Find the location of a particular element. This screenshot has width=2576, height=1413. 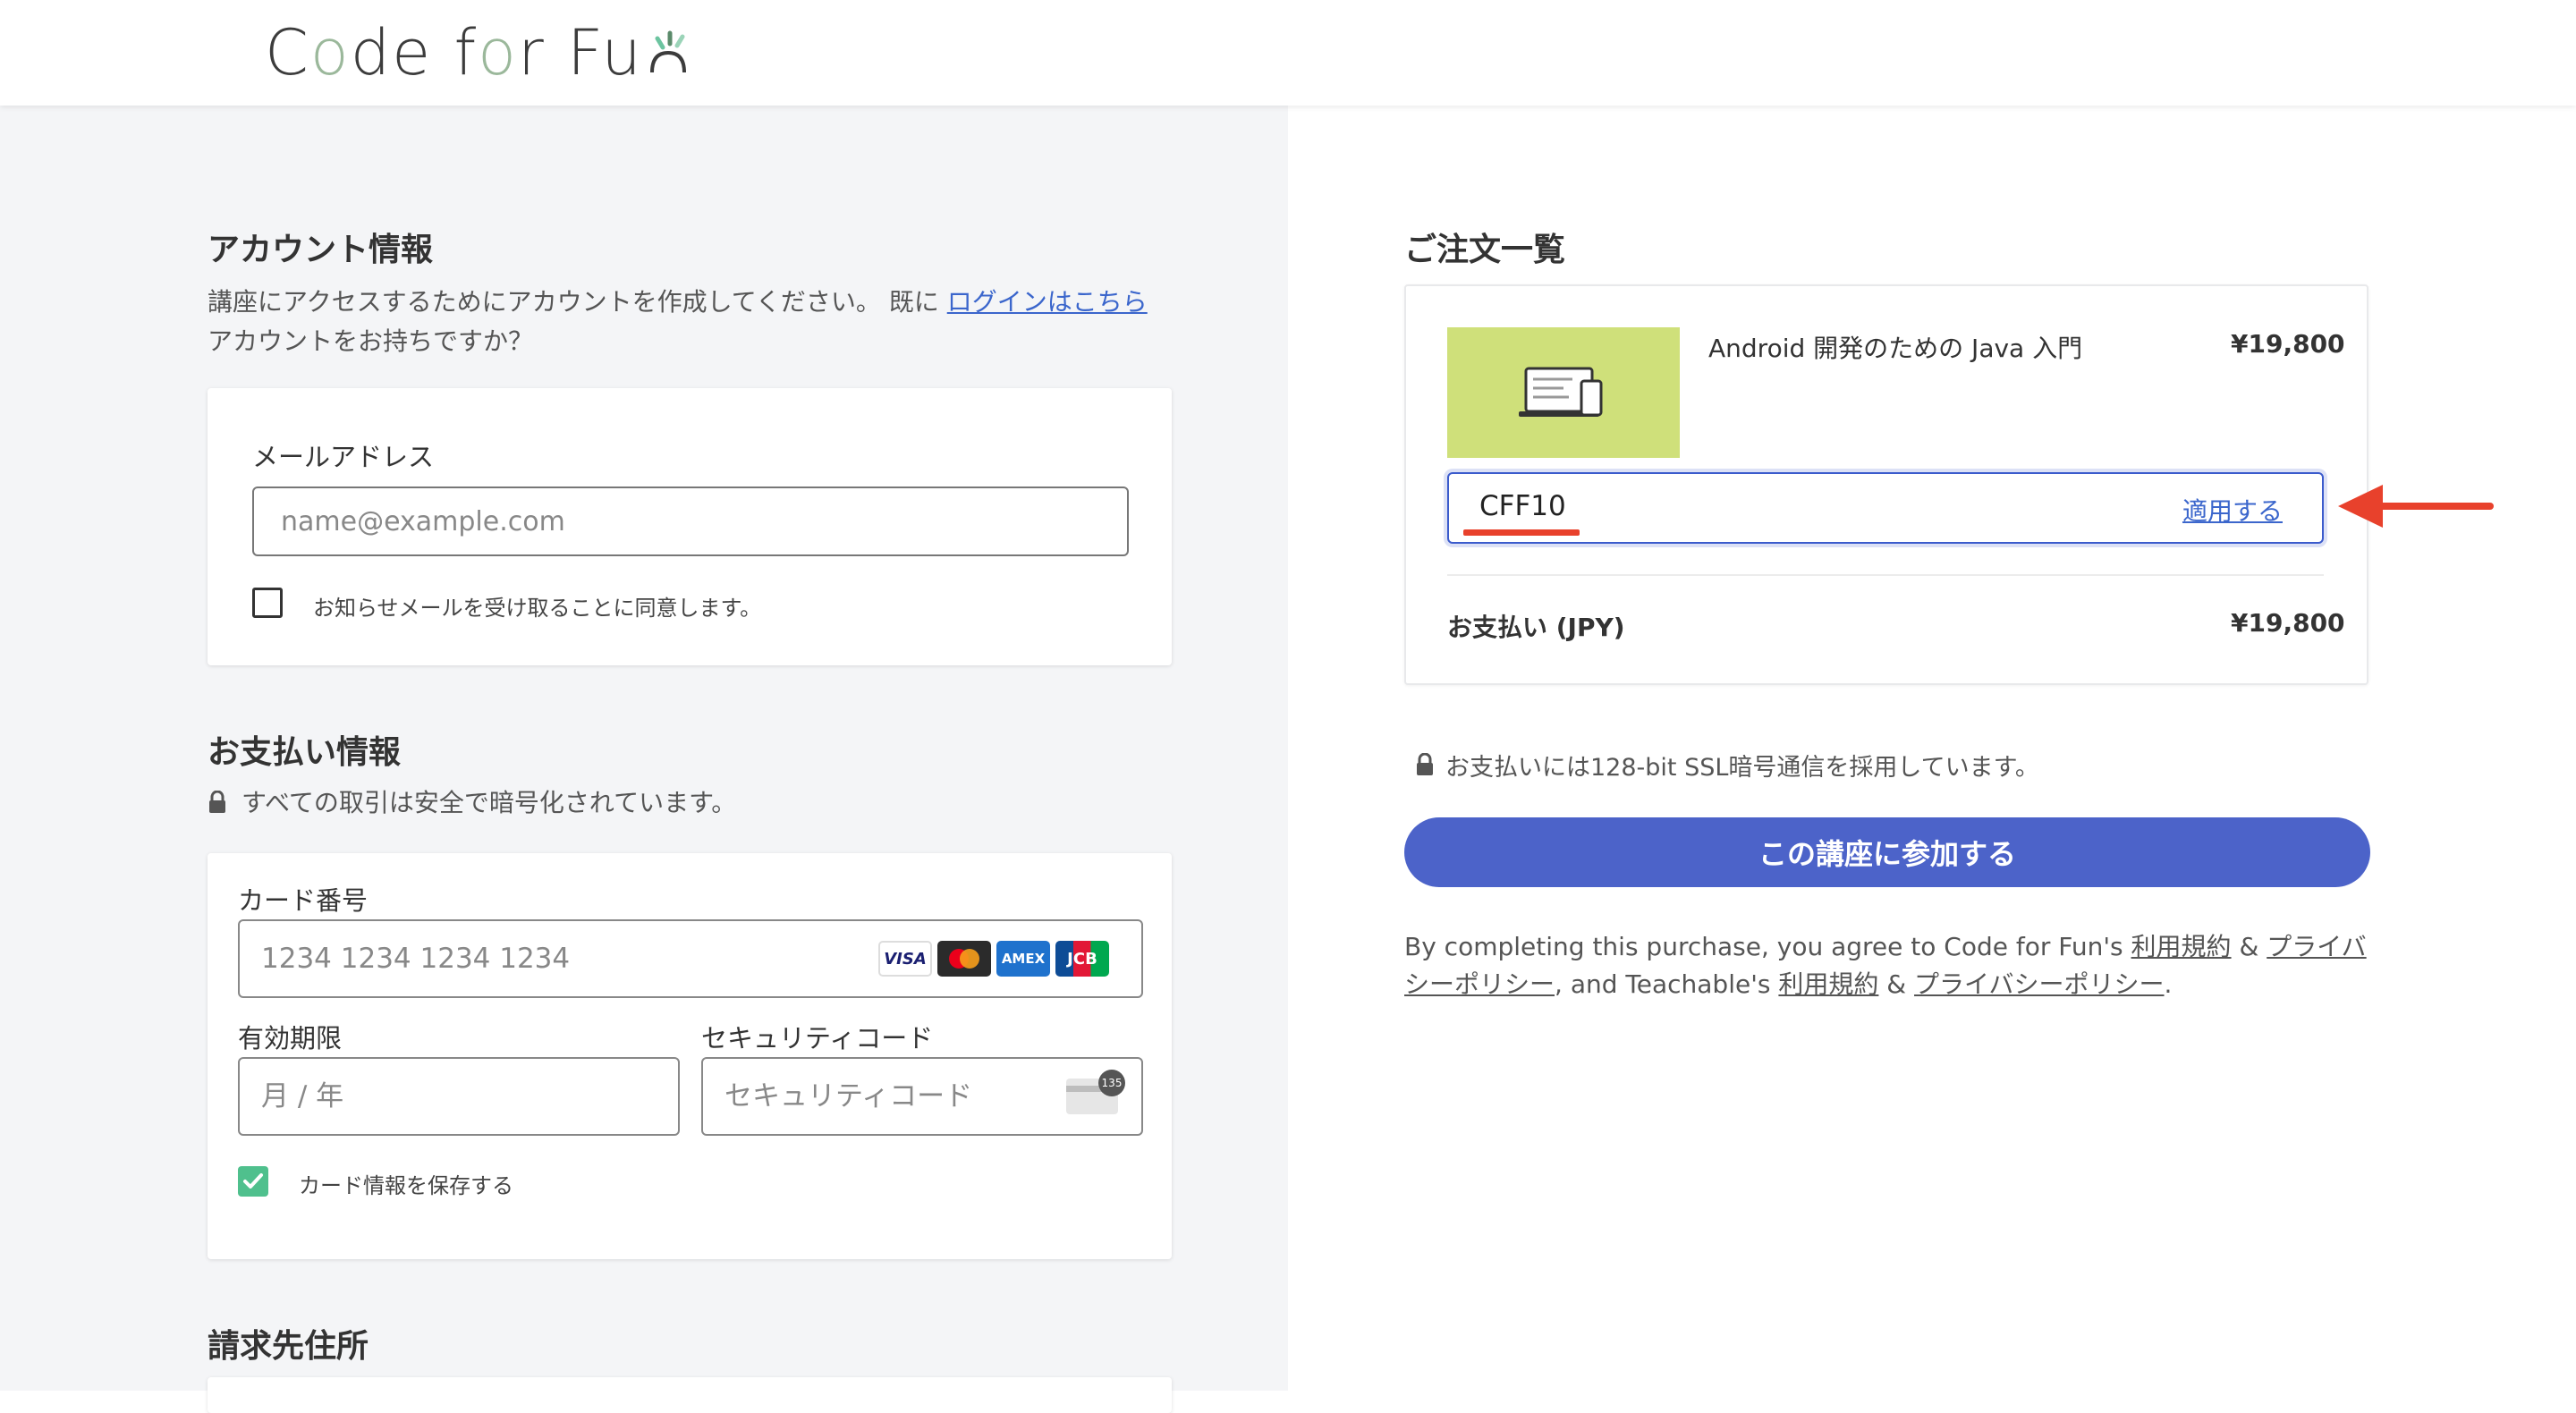

visa-icon: VISA is located at coordinates (905, 959).